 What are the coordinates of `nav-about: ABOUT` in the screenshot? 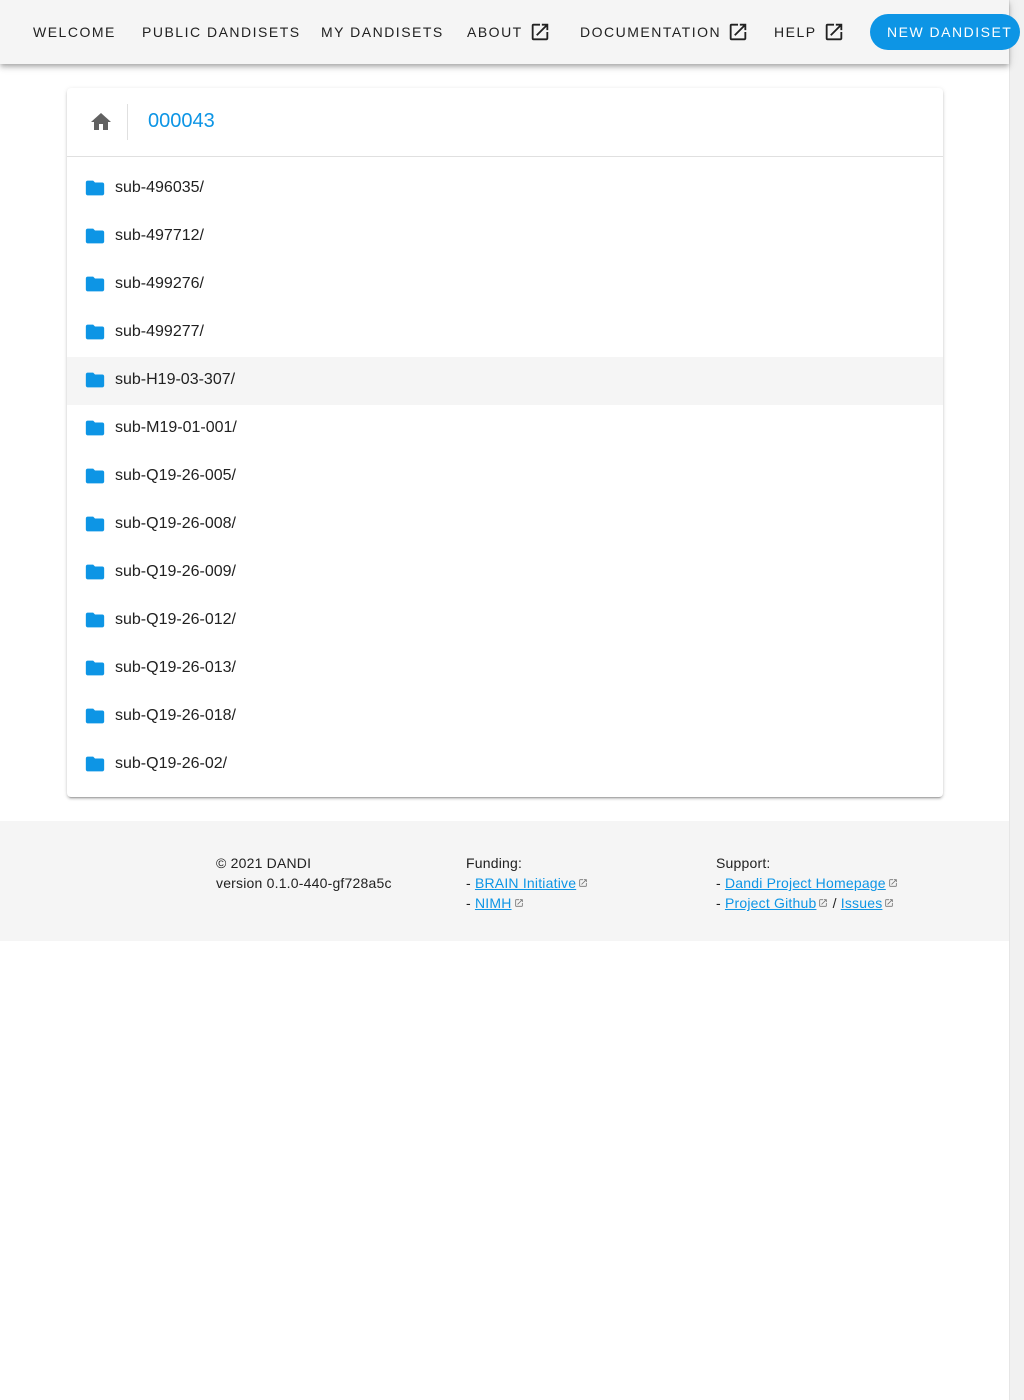 It's located at (509, 32).